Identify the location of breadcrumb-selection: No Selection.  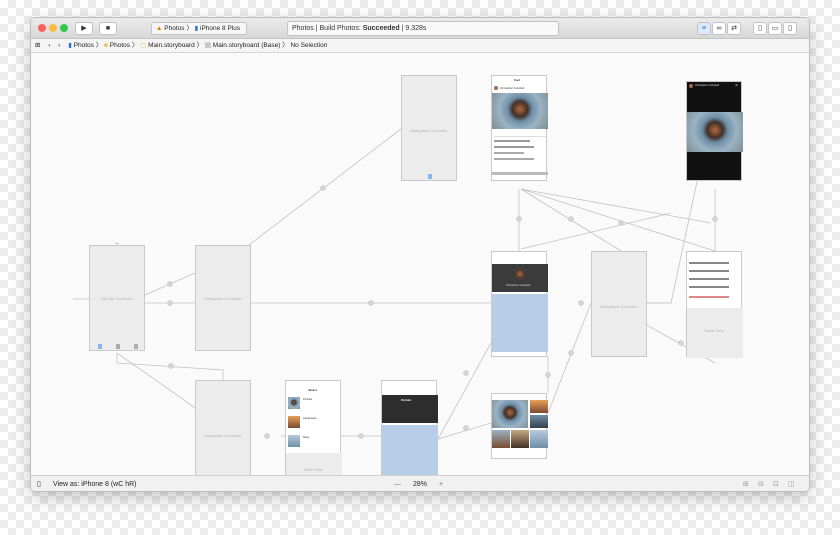
(308, 45).